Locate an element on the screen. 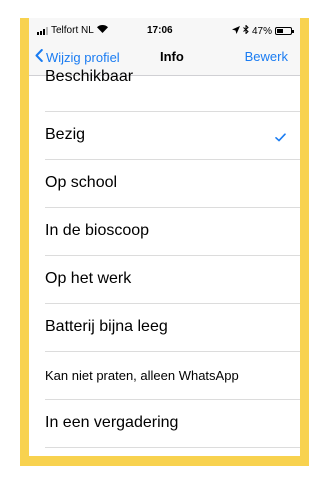 The width and height of the screenshot is (330, 482). status-label: Beschikbaar is located at coordinates (89, 76).